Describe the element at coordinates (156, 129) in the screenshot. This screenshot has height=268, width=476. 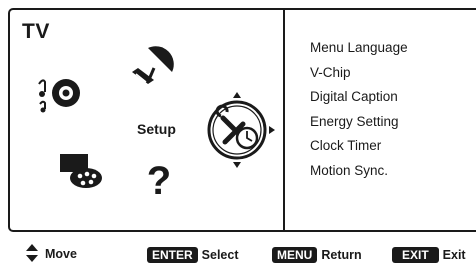
I see `selected-category-label: Setup` at that location.